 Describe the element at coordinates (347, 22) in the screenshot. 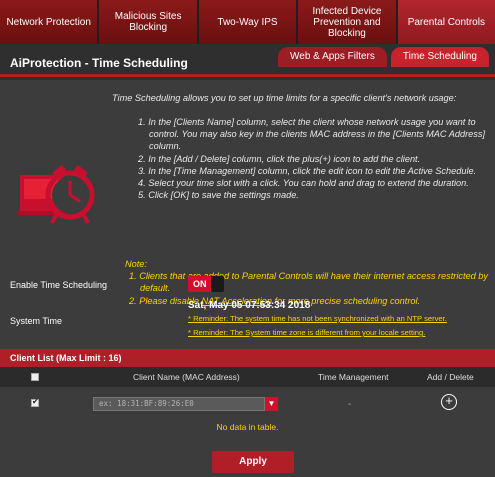

I see `tab-infected-device-prevention: Infected Device Prevention and Blocking` at that location.